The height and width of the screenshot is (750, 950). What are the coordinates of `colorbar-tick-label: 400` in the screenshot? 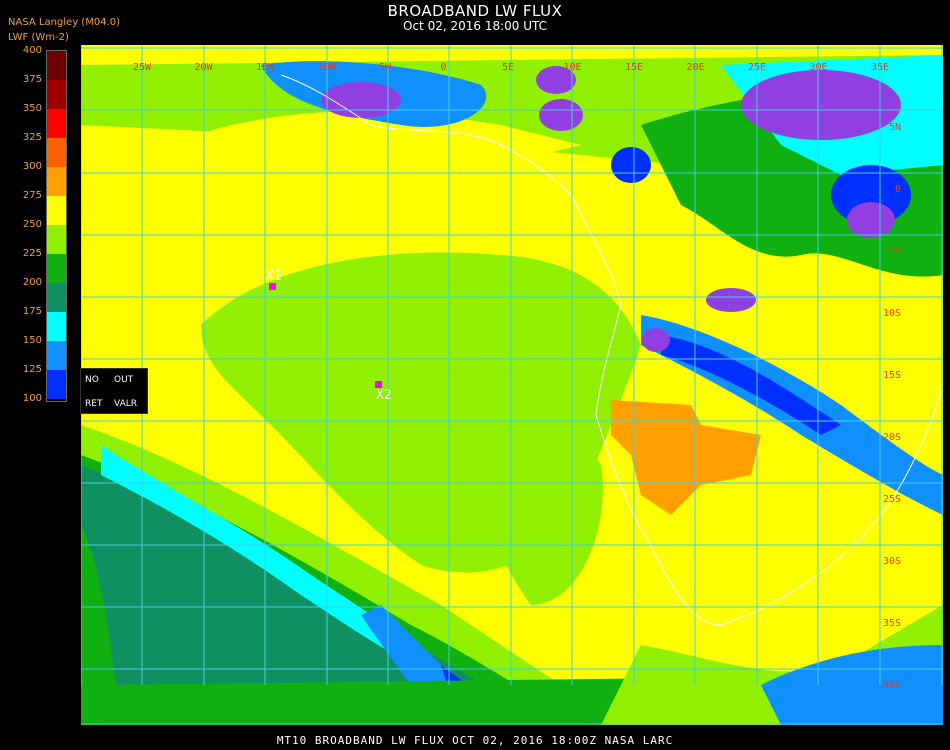 It's located at (32, 50).